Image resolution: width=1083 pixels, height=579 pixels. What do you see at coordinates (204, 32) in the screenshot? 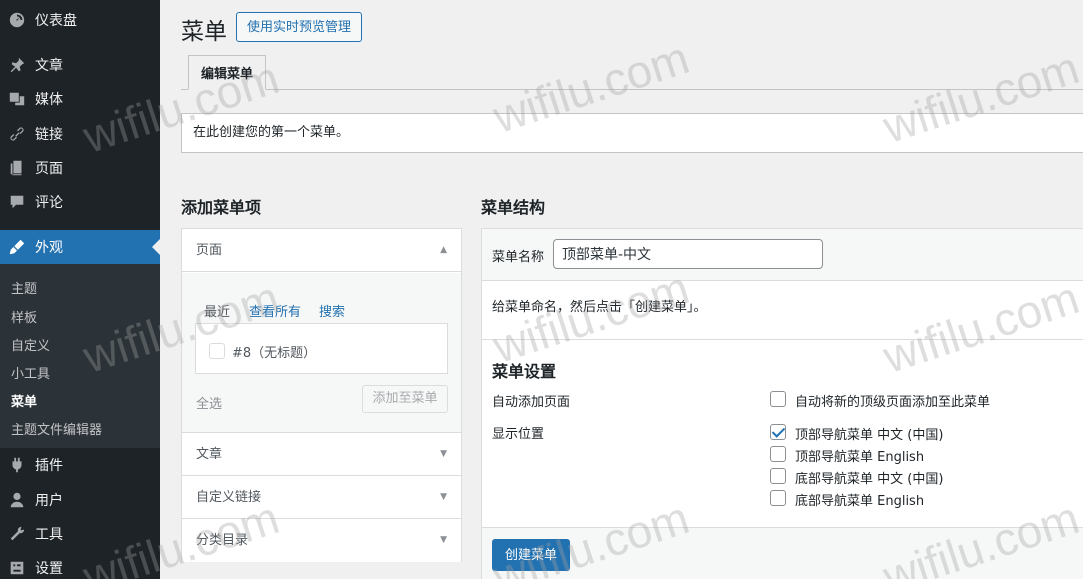
I see `page-title: 菜单` at bounding box center [204, 32].